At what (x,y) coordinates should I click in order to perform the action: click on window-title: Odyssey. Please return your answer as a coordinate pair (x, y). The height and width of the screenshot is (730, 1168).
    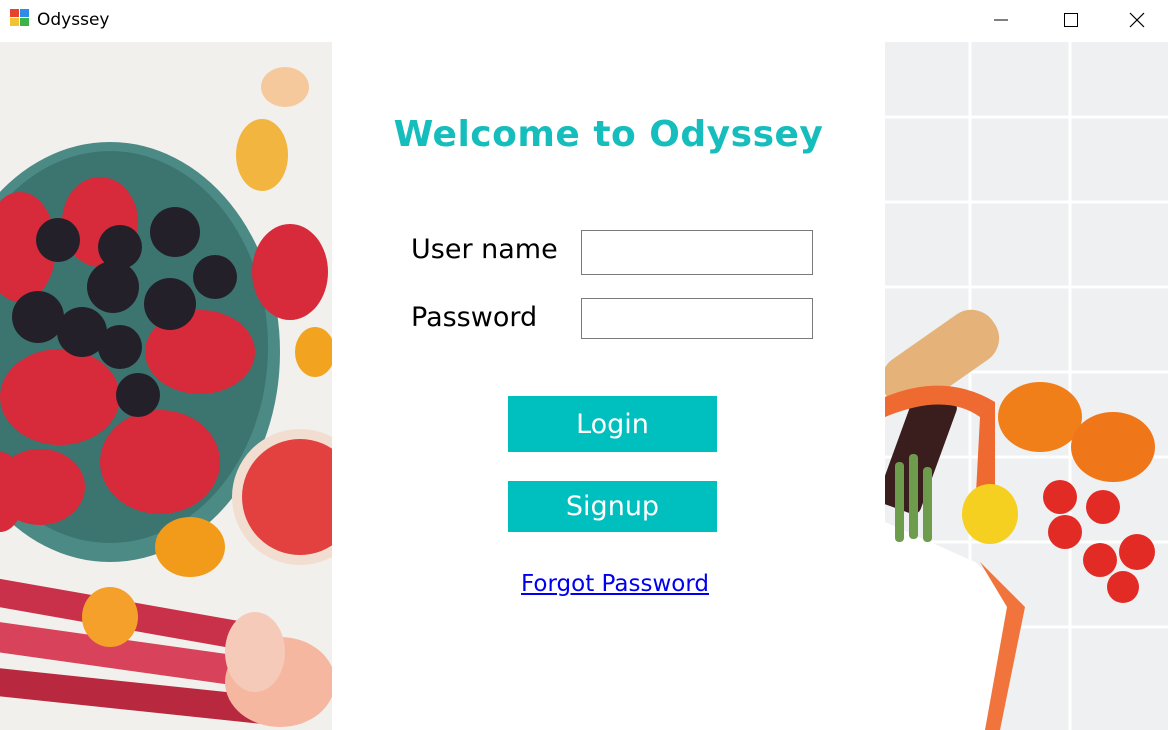
    Looking at the image, I should click on (73, 20).